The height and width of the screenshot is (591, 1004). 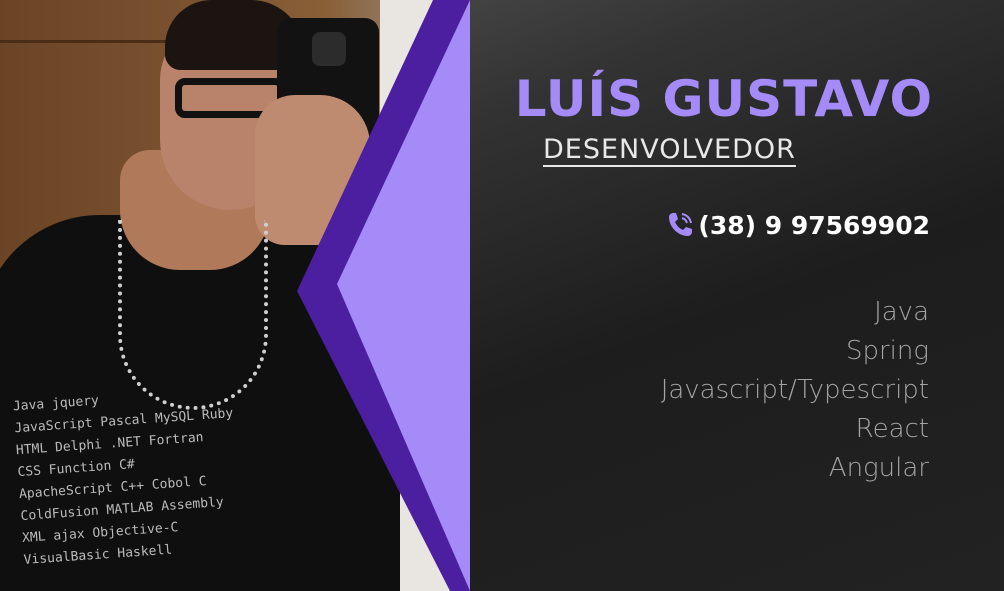 What do you see at coordinates (887, 351) in the screenshot?
I see `skill-item: Spring` at bounding box center [887, 351].